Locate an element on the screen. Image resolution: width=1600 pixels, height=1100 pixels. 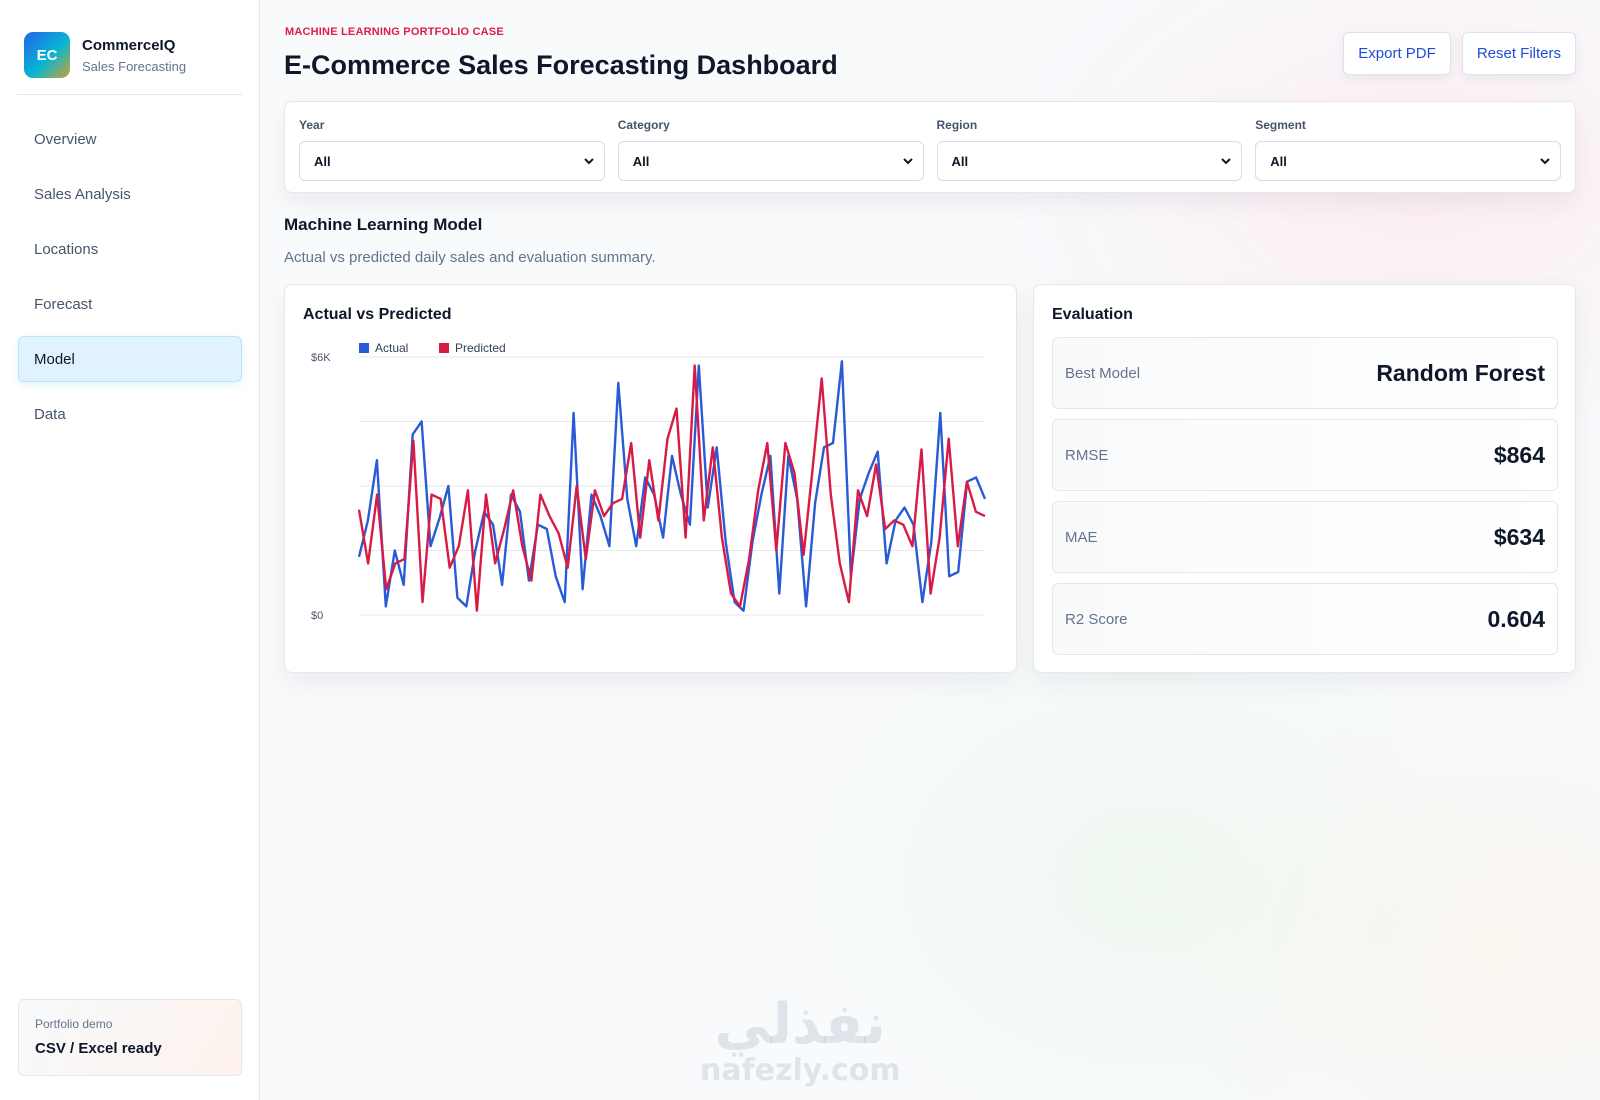
category-select: All is located at coordinates (770, 161).